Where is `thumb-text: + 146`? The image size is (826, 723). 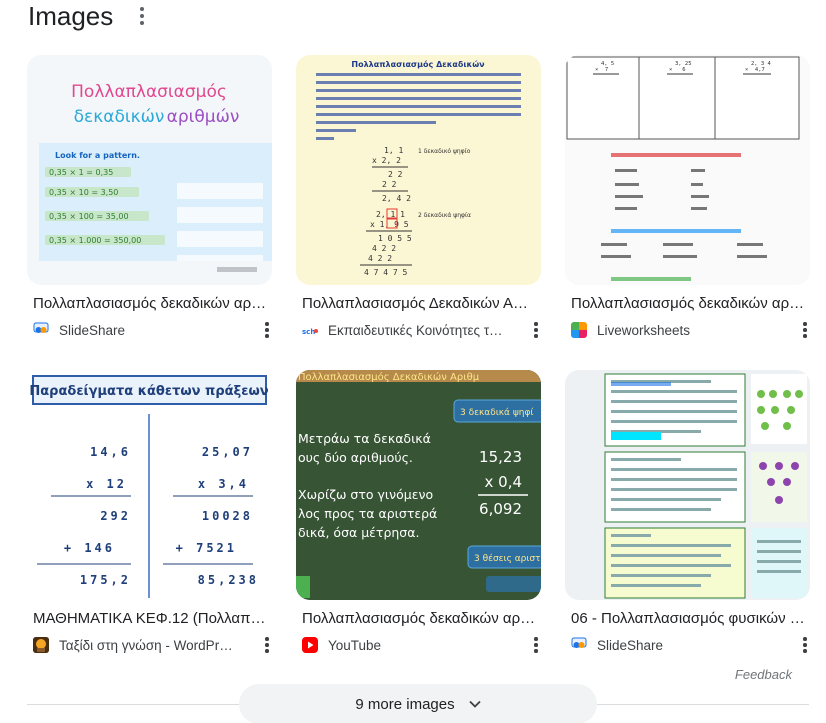
thumb-text: + 146 is located at coordinates (89, 548).